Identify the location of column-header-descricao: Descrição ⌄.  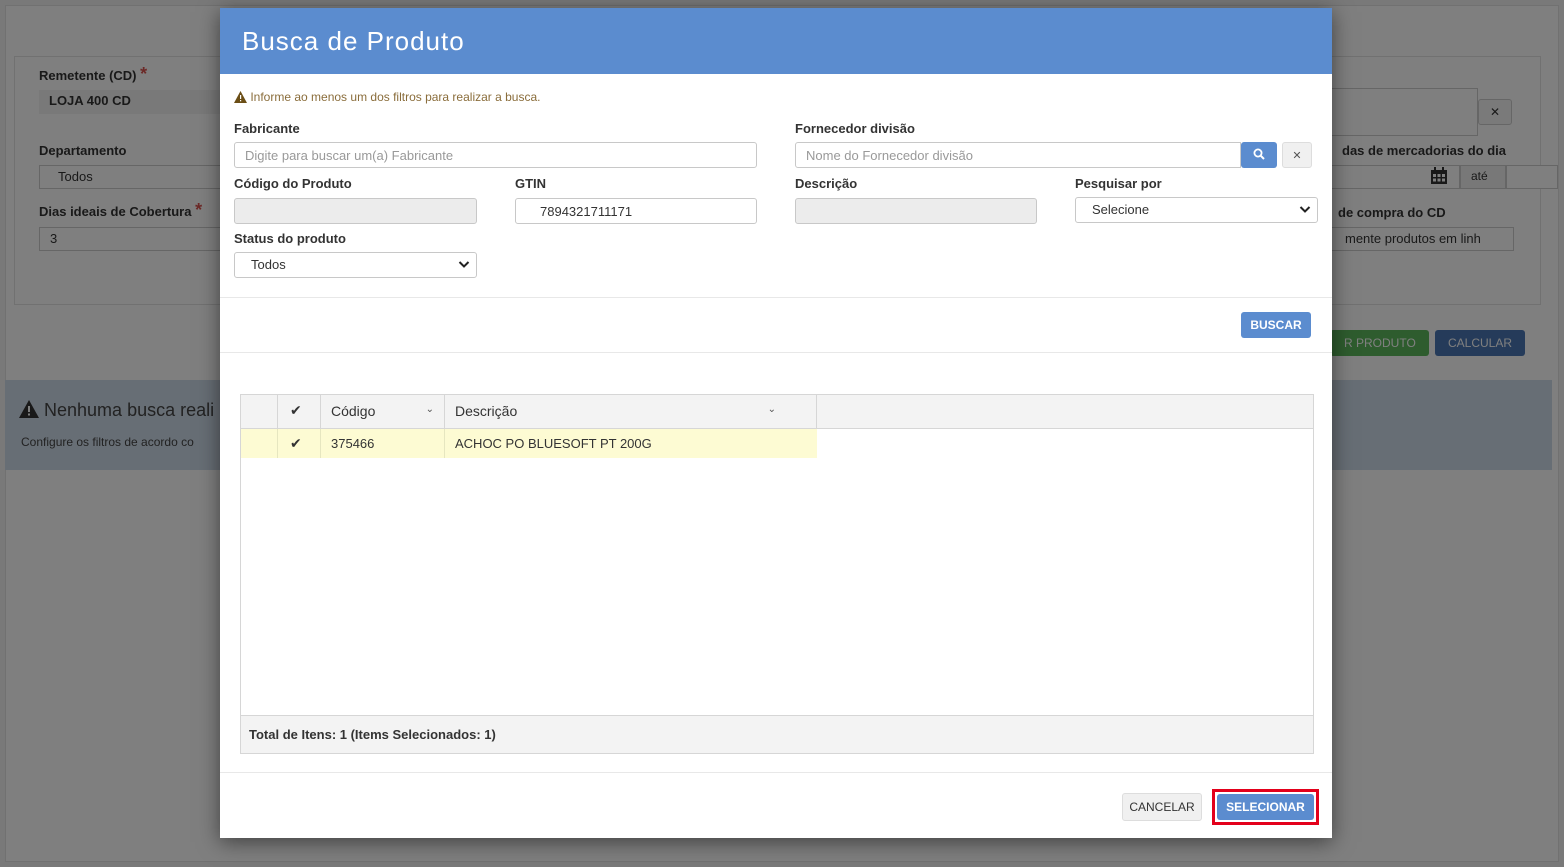
(631, 411).